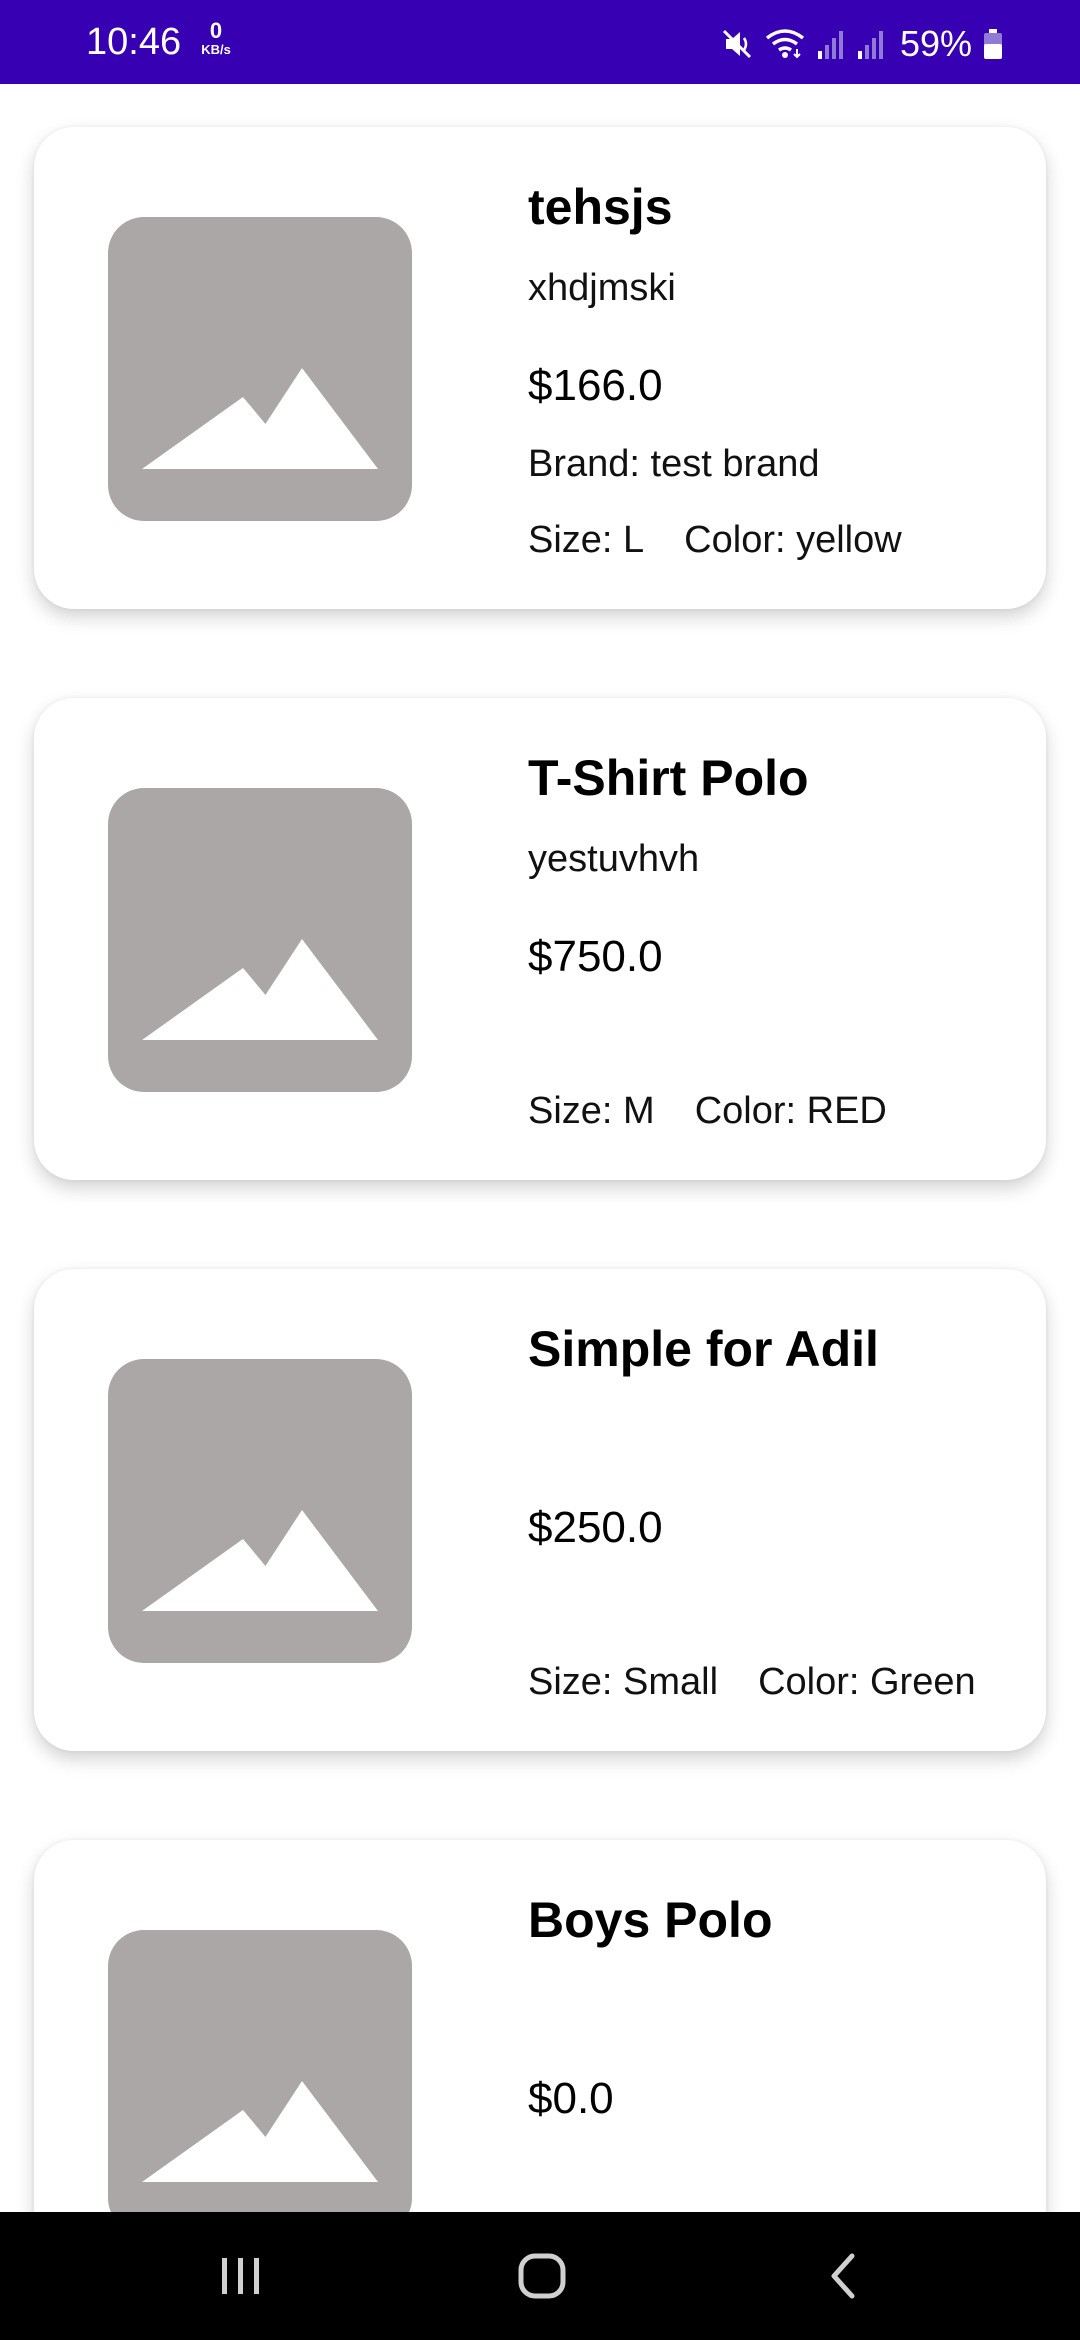 The width and height of the screenshot is (1080, 2340). What do you see at coordinates (586, 540) in the screenshot?
I see `product-size: Size: L` at bounding box center [586, 540].